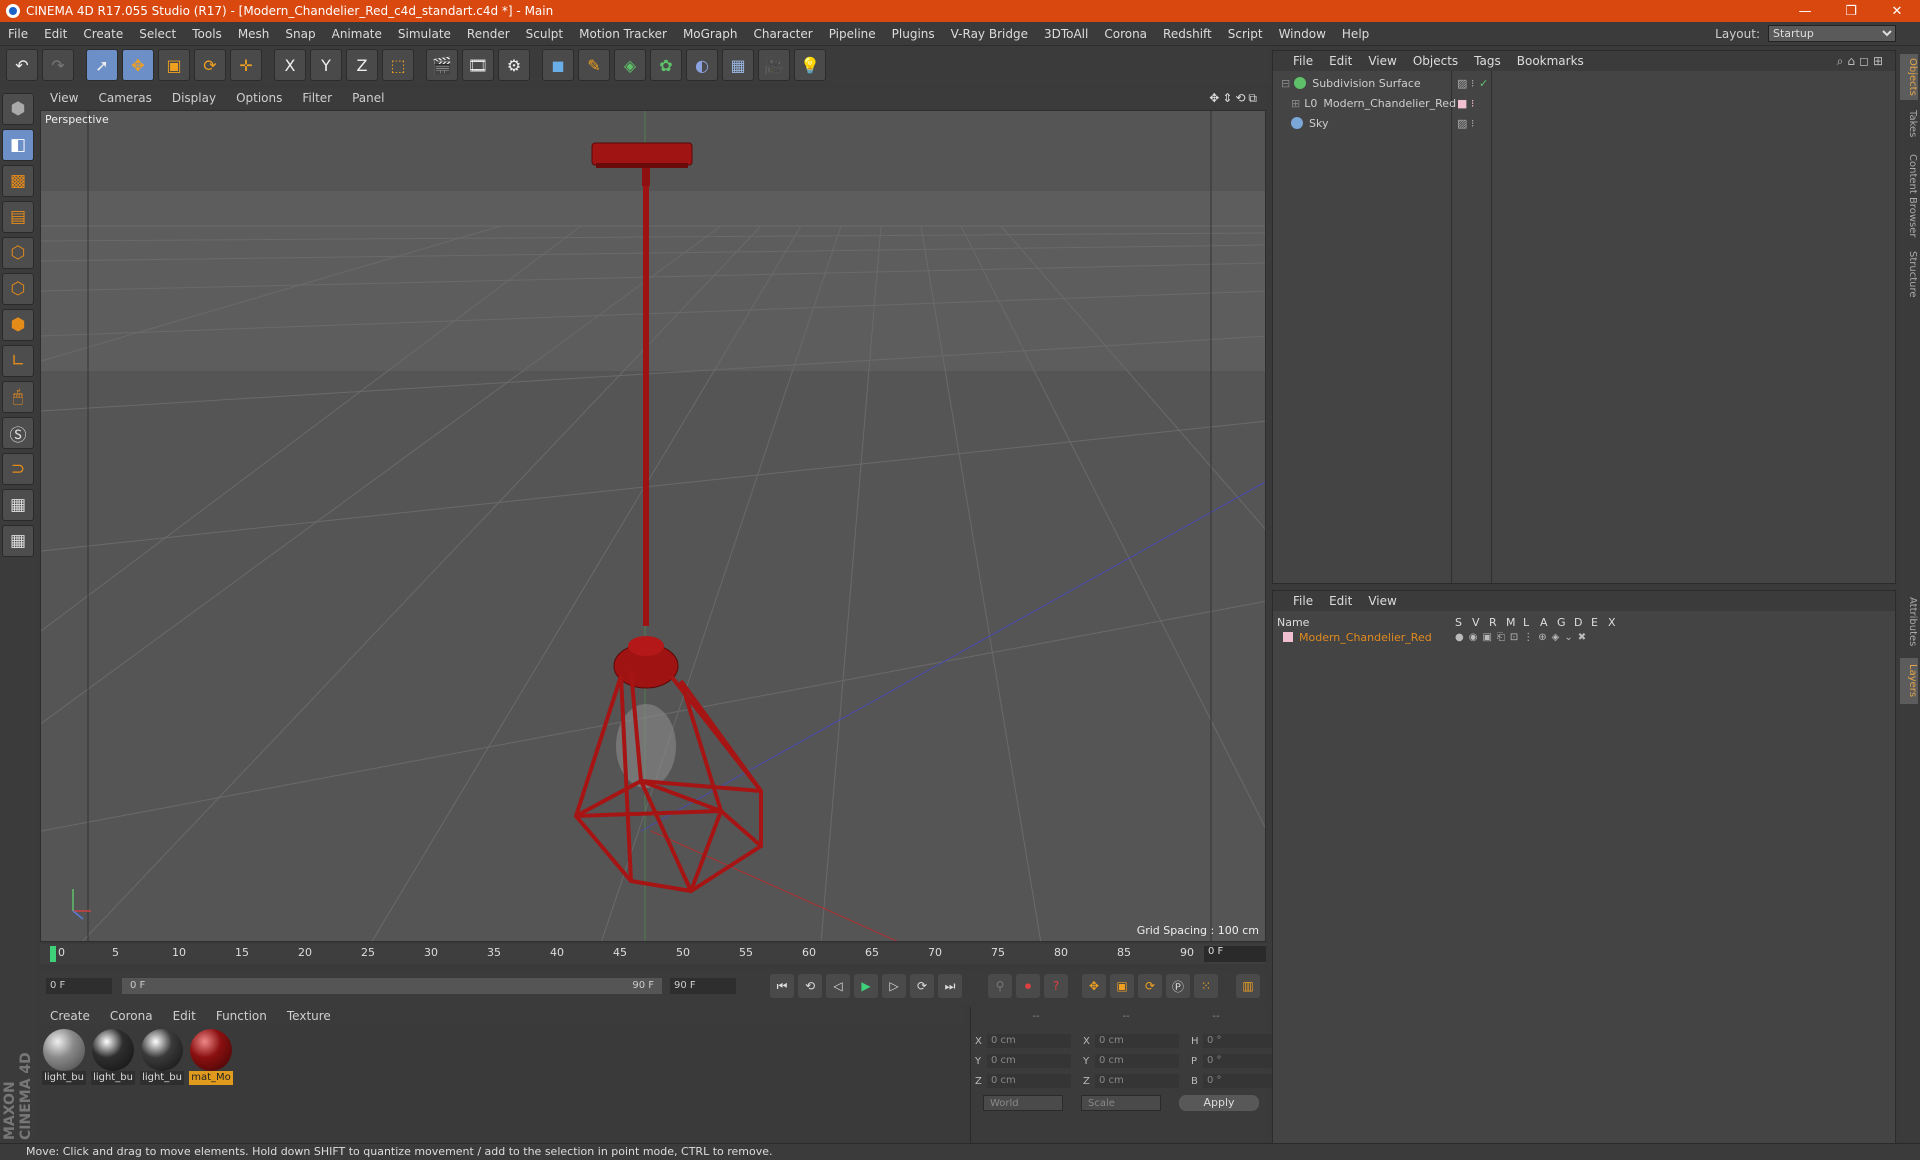 This screenshot has height=1160, width=1920. What do you see at coordinates (22, 65) in the screenshot?
I see `undo-button: ↶` at bounding box center [22, 65].